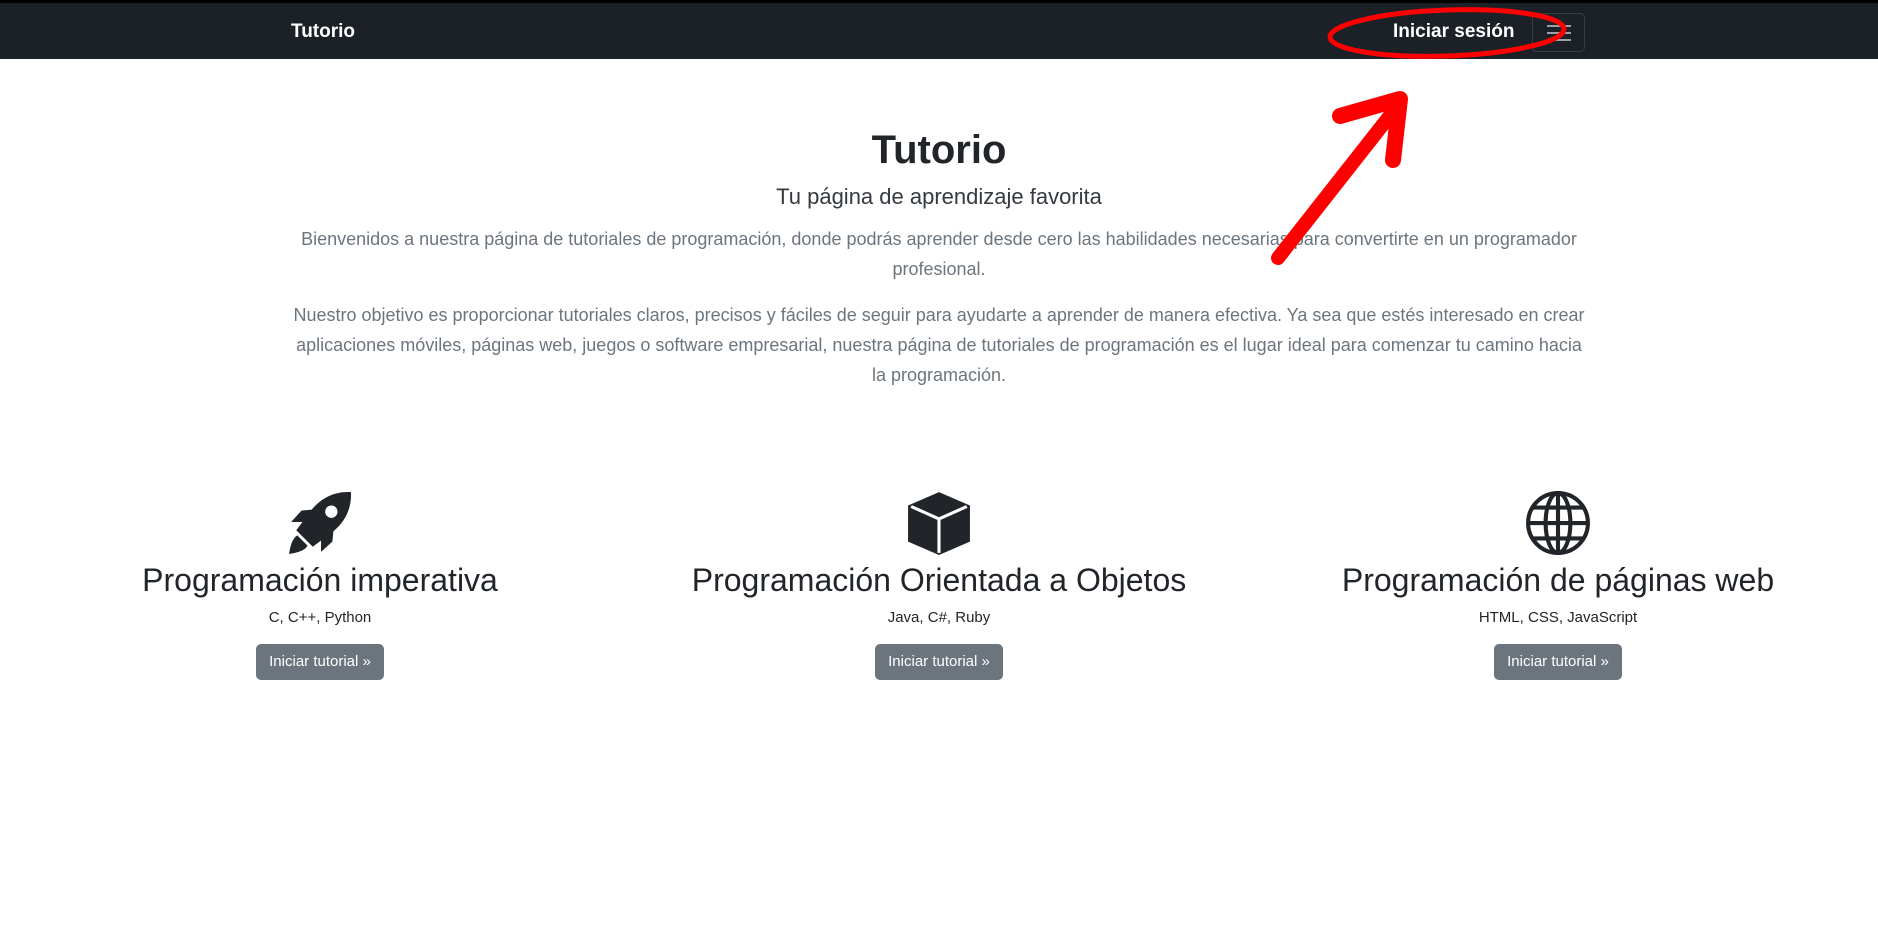  Describe the element at coordinates (939, 580) in the screenshot. I see `feature-title: Programación Orientada a Objetos` at that location.